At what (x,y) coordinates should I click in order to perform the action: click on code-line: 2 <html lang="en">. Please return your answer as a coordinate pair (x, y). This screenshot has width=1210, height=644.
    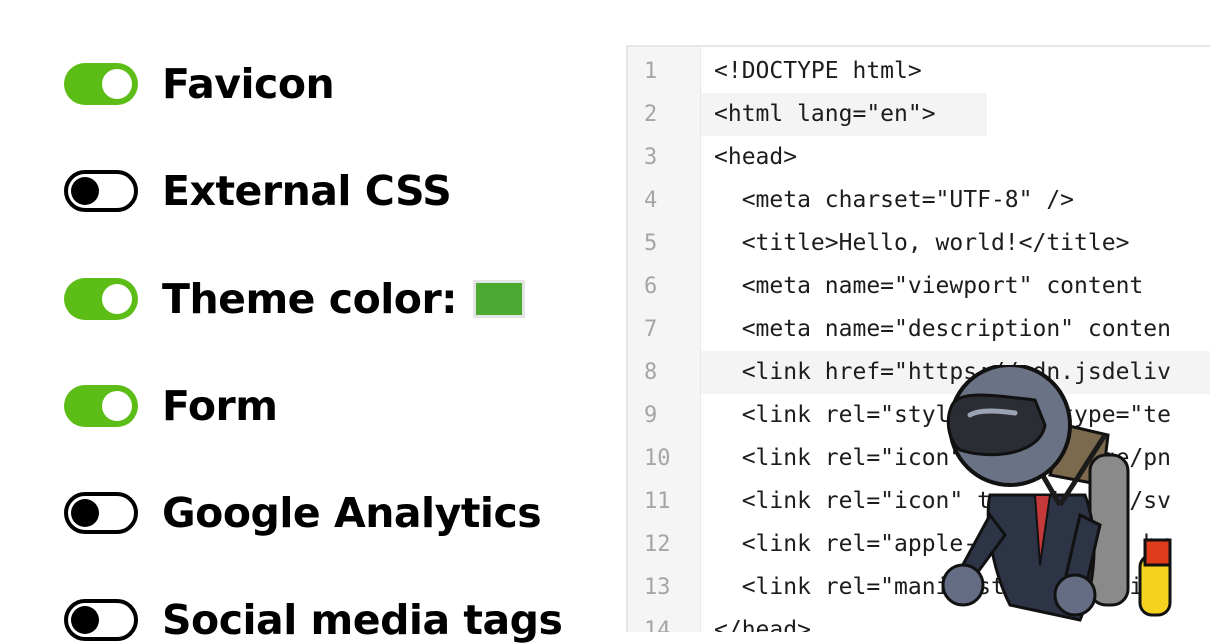
    Looking at the image, I should click on (919, 114).